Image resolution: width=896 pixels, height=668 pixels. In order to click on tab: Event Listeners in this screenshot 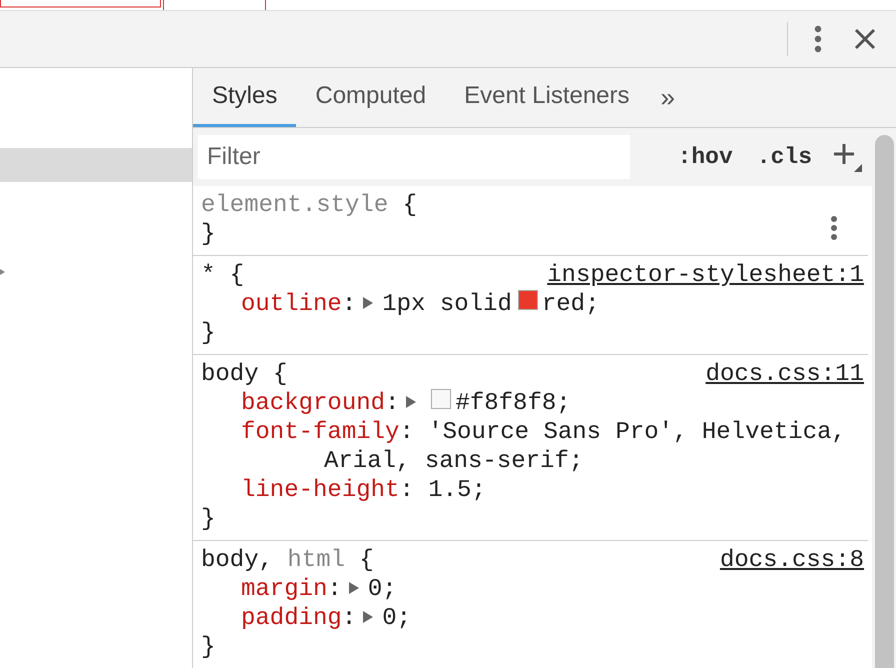, I will do `click(547, 97)`.